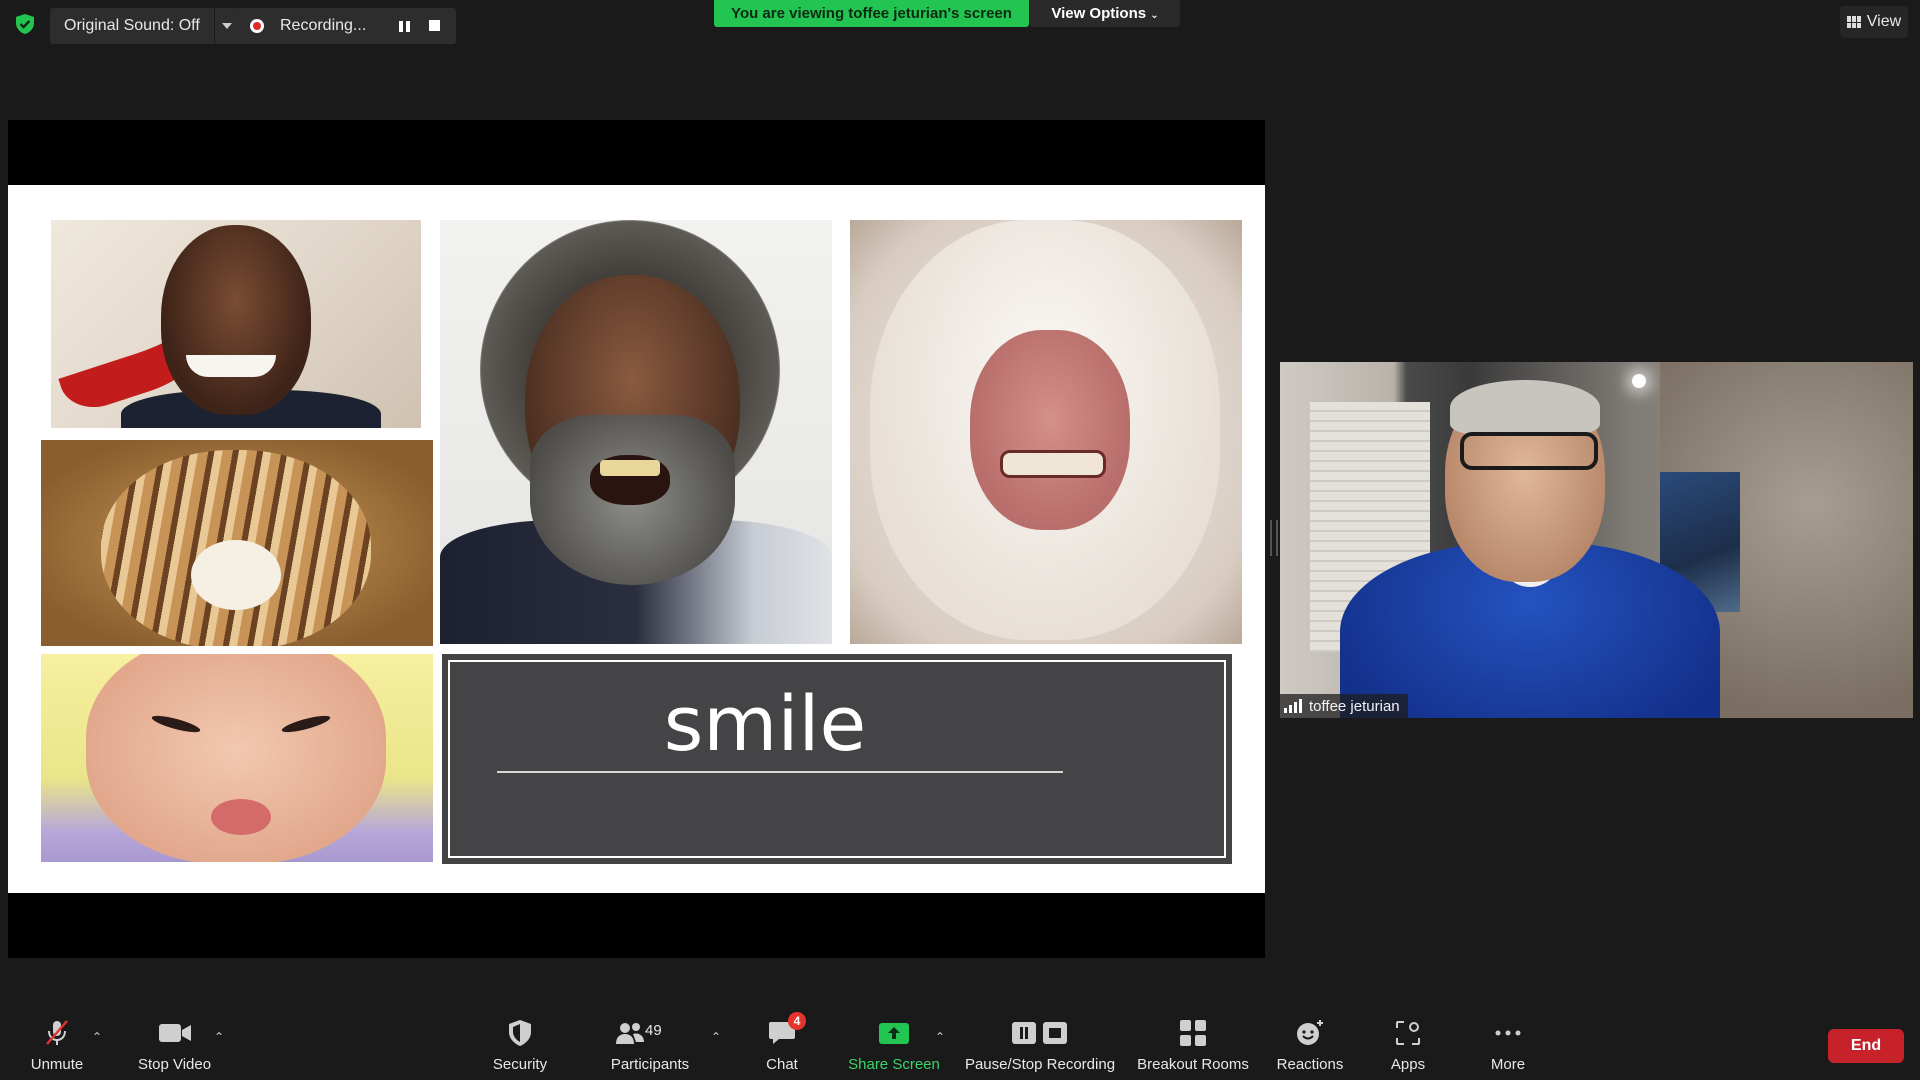 The height and width of the screenshot is (1080, 1920). Describe the element at coordinates (404, 26) in the screenshot. I see `pause-recording-icon` at that location.